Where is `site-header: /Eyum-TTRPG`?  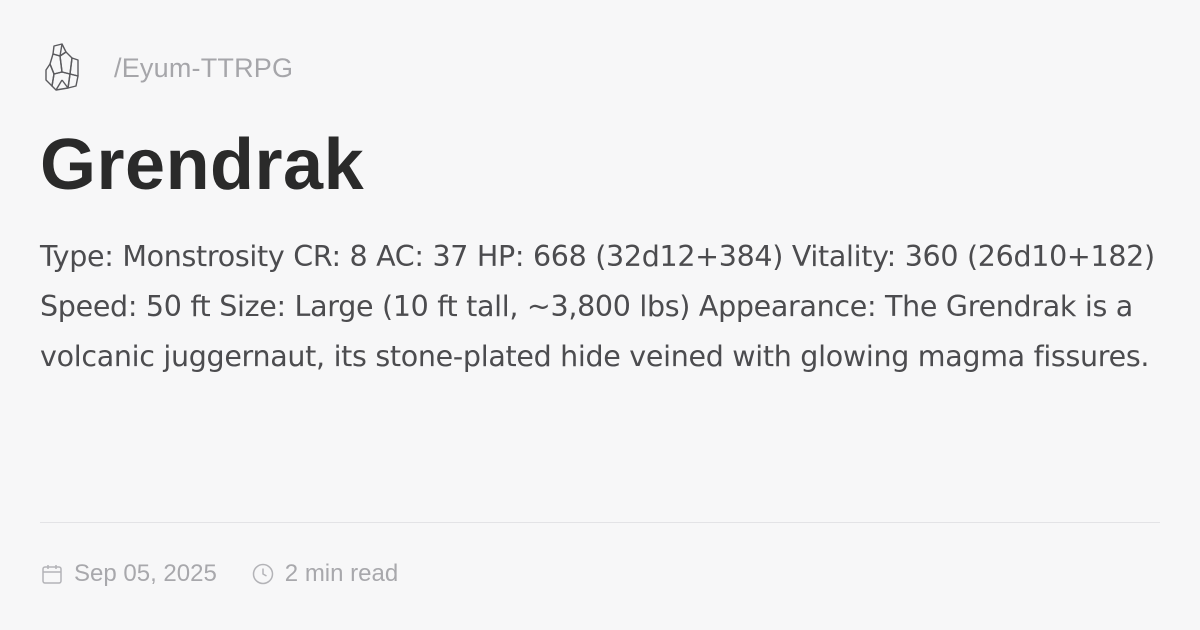
site-header: /Eyum-TTRPG is located at coordinates (167, 68).